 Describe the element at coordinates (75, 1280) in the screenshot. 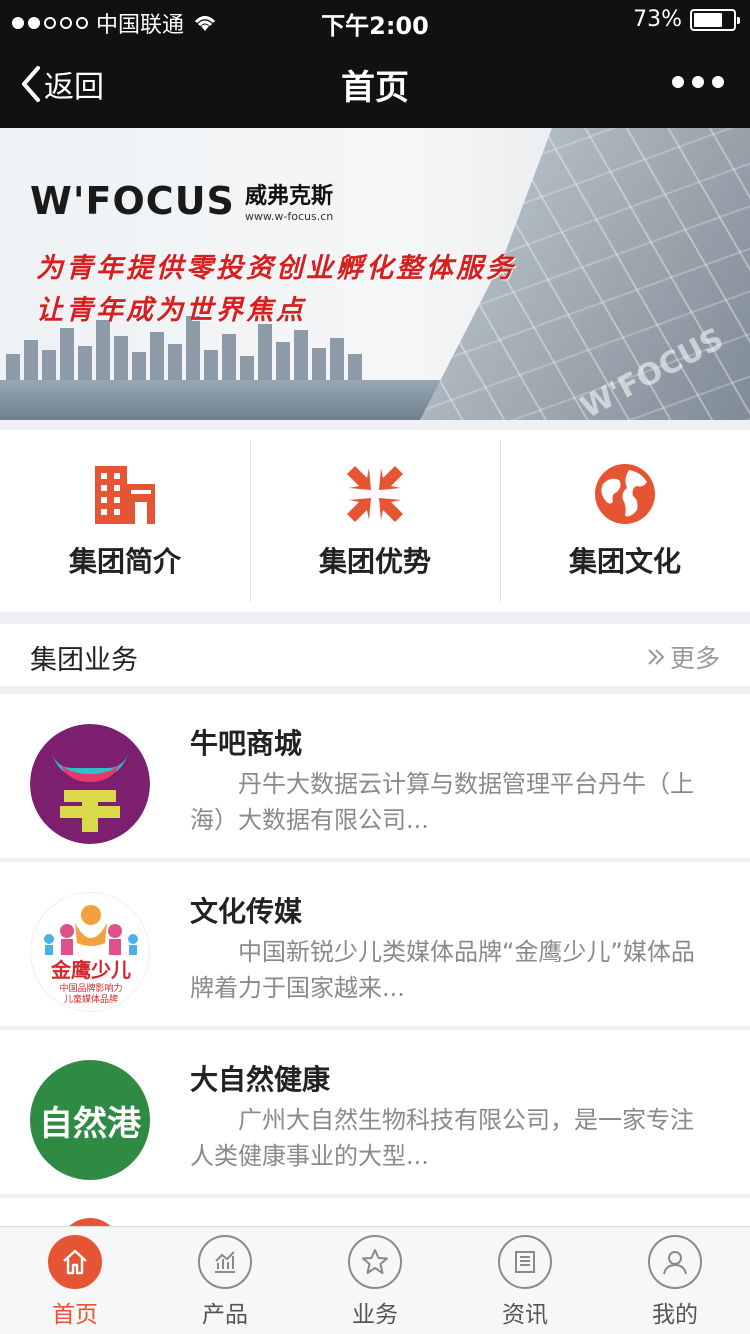

I see `tab-home: 首页` at that location.